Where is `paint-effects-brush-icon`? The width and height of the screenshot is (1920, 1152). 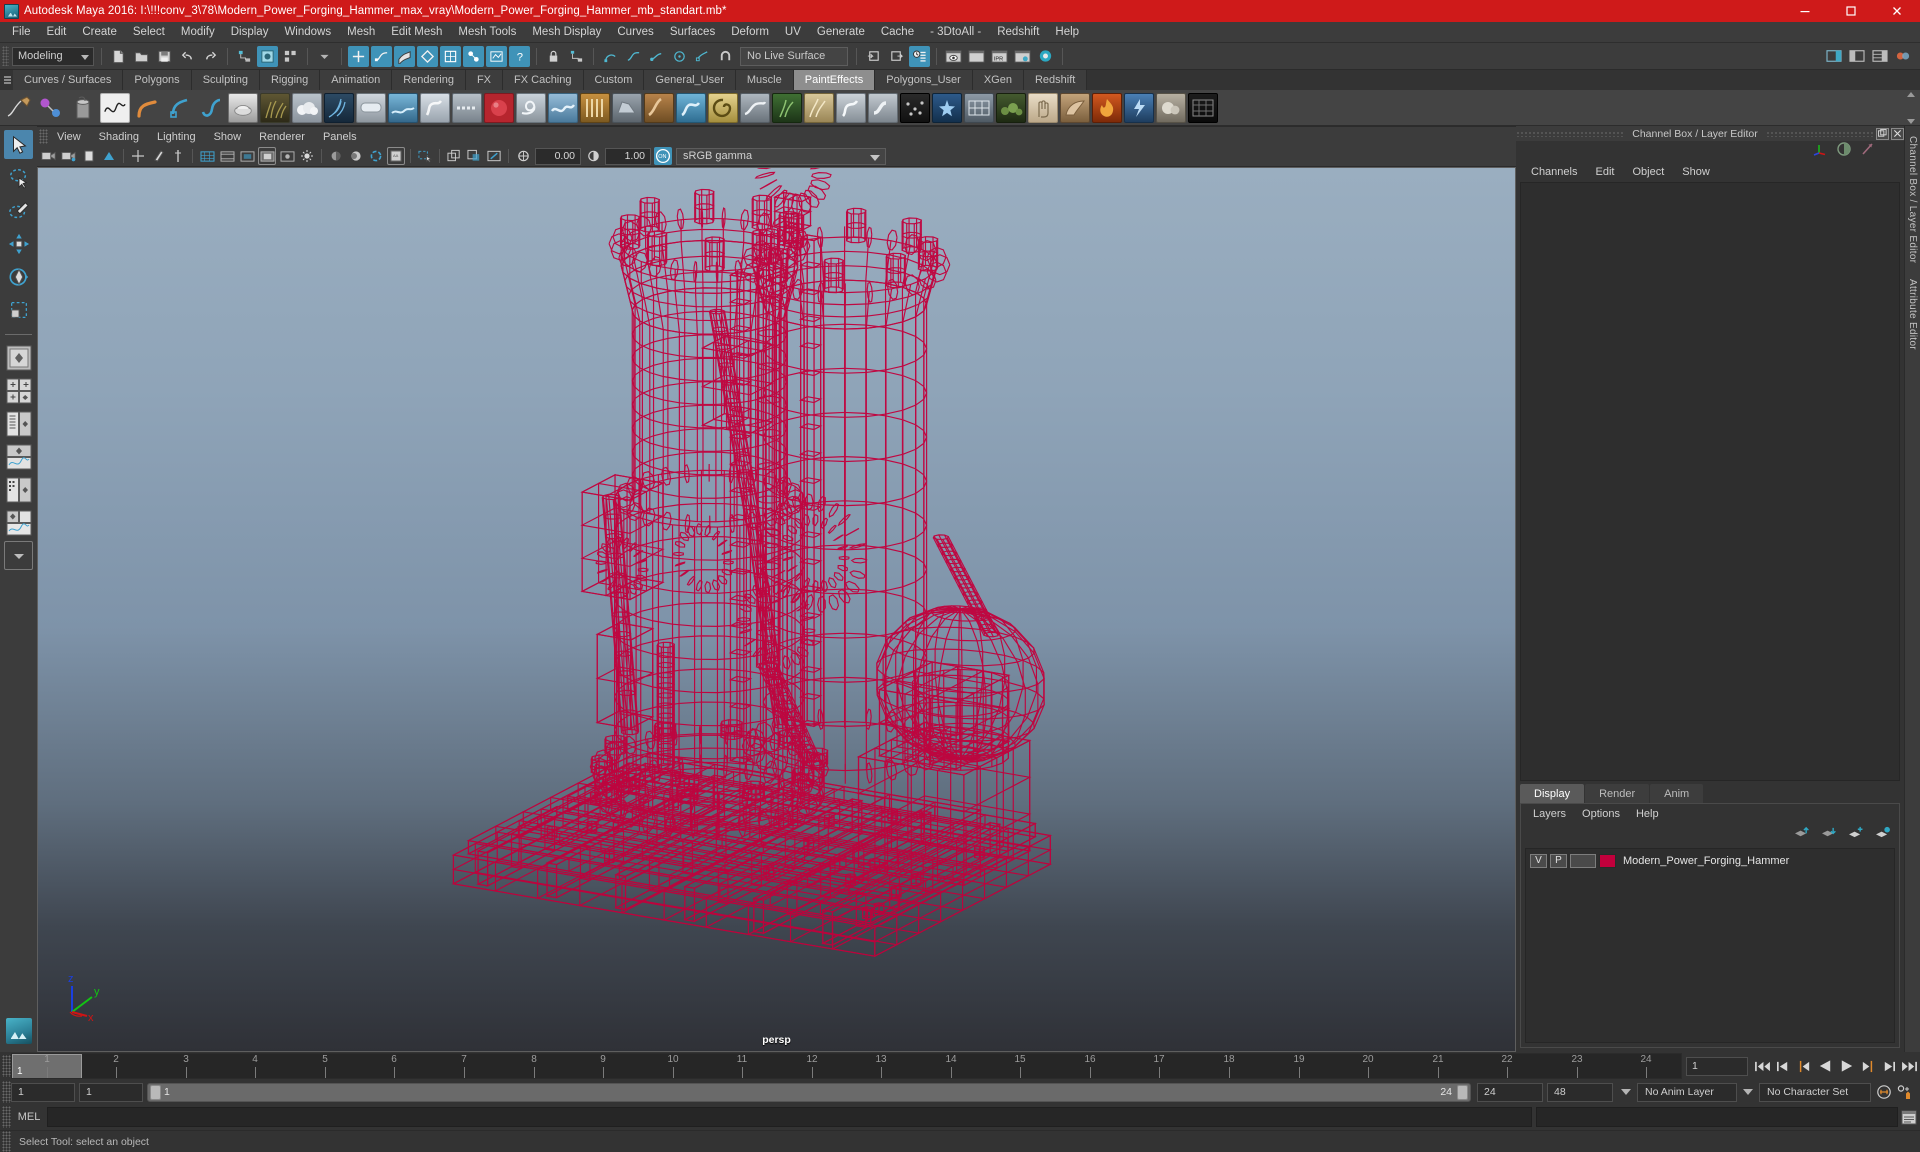
paint-effects-brush-icon is located at coordinates (19, 108).